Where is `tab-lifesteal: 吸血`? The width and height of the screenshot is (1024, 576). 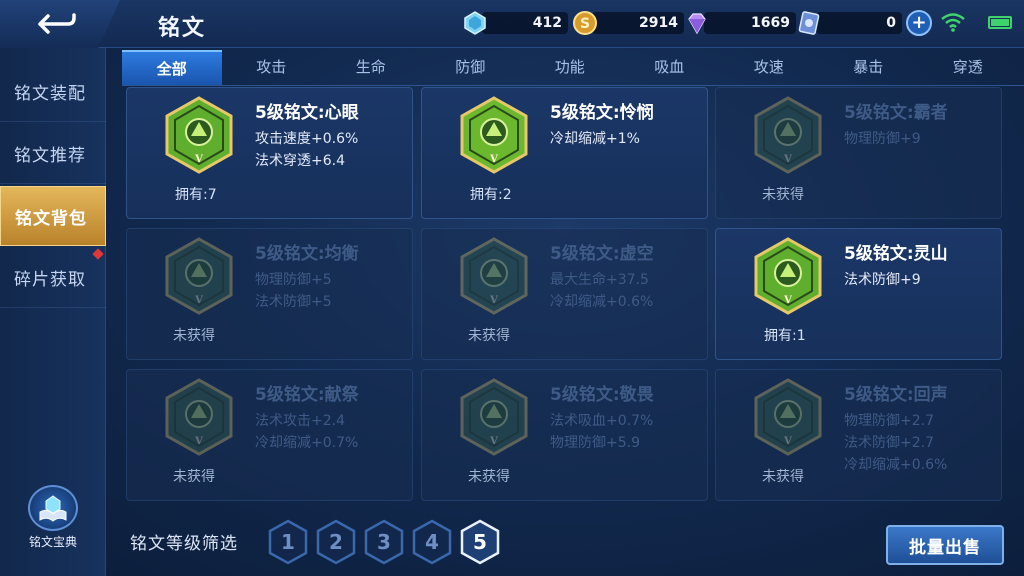
tab-lifesteal: 吸血 is located at coordinates (670, 67).